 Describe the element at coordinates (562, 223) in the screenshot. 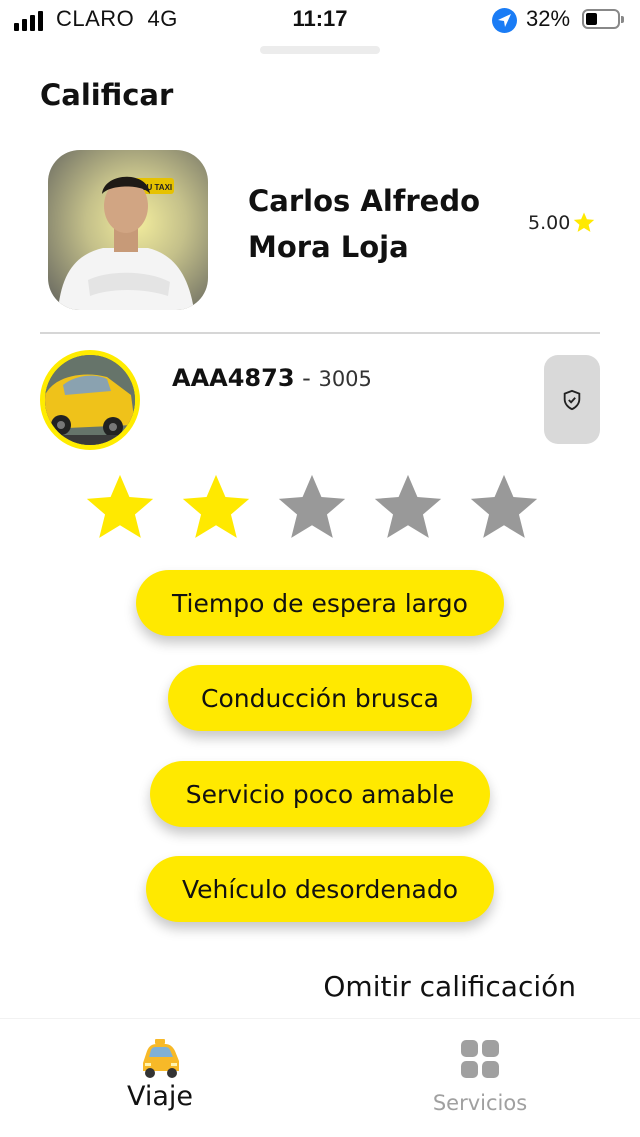

I see `driver-rating: 5.00` at that location.